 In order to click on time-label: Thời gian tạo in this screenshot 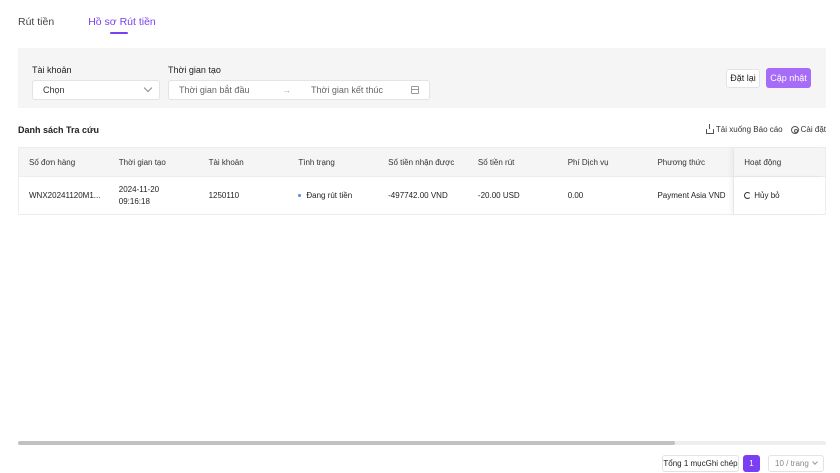, I will do `click(194, 70)`.